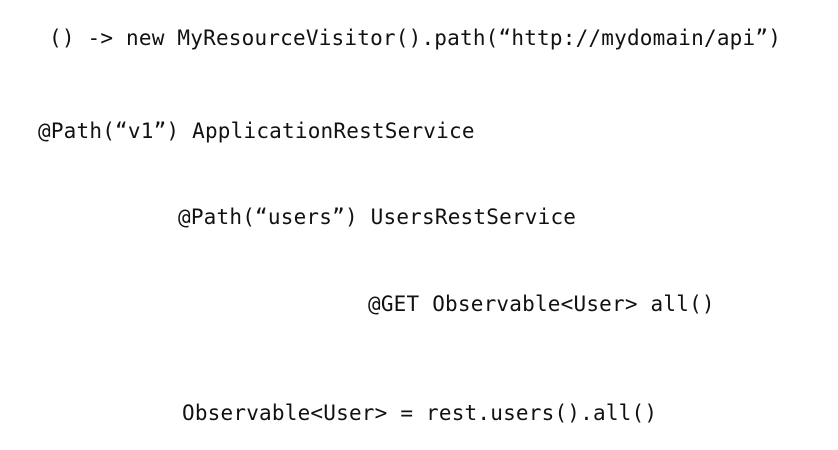 The height and width of the screenshot is (450, 838). What do you see at coordinates (420, 413) in the screenshot?
I see `observable-call-line: Observable<User> = rest.users().all()` at bounding box center [420, 413].